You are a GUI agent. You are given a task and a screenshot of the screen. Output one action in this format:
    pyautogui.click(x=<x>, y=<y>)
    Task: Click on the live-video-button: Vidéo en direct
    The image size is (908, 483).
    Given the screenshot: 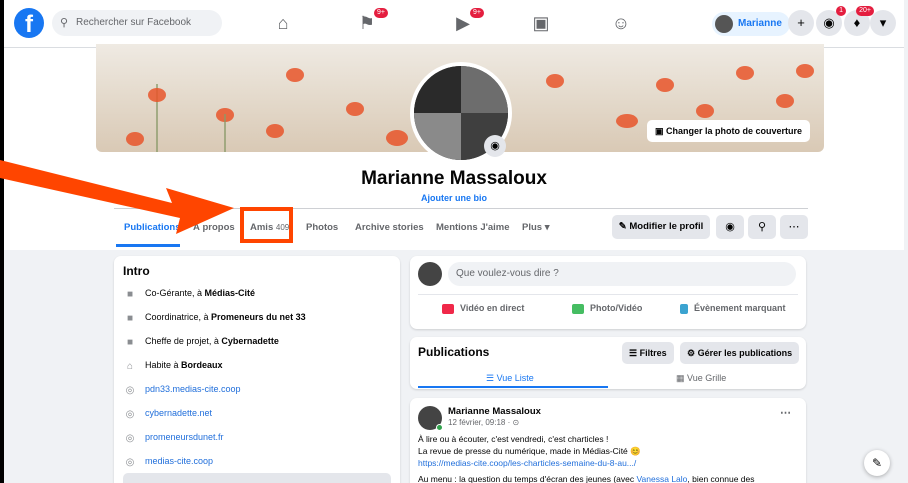 What is the action you would take?
    pyautogui.click(x=483, y=308)
    